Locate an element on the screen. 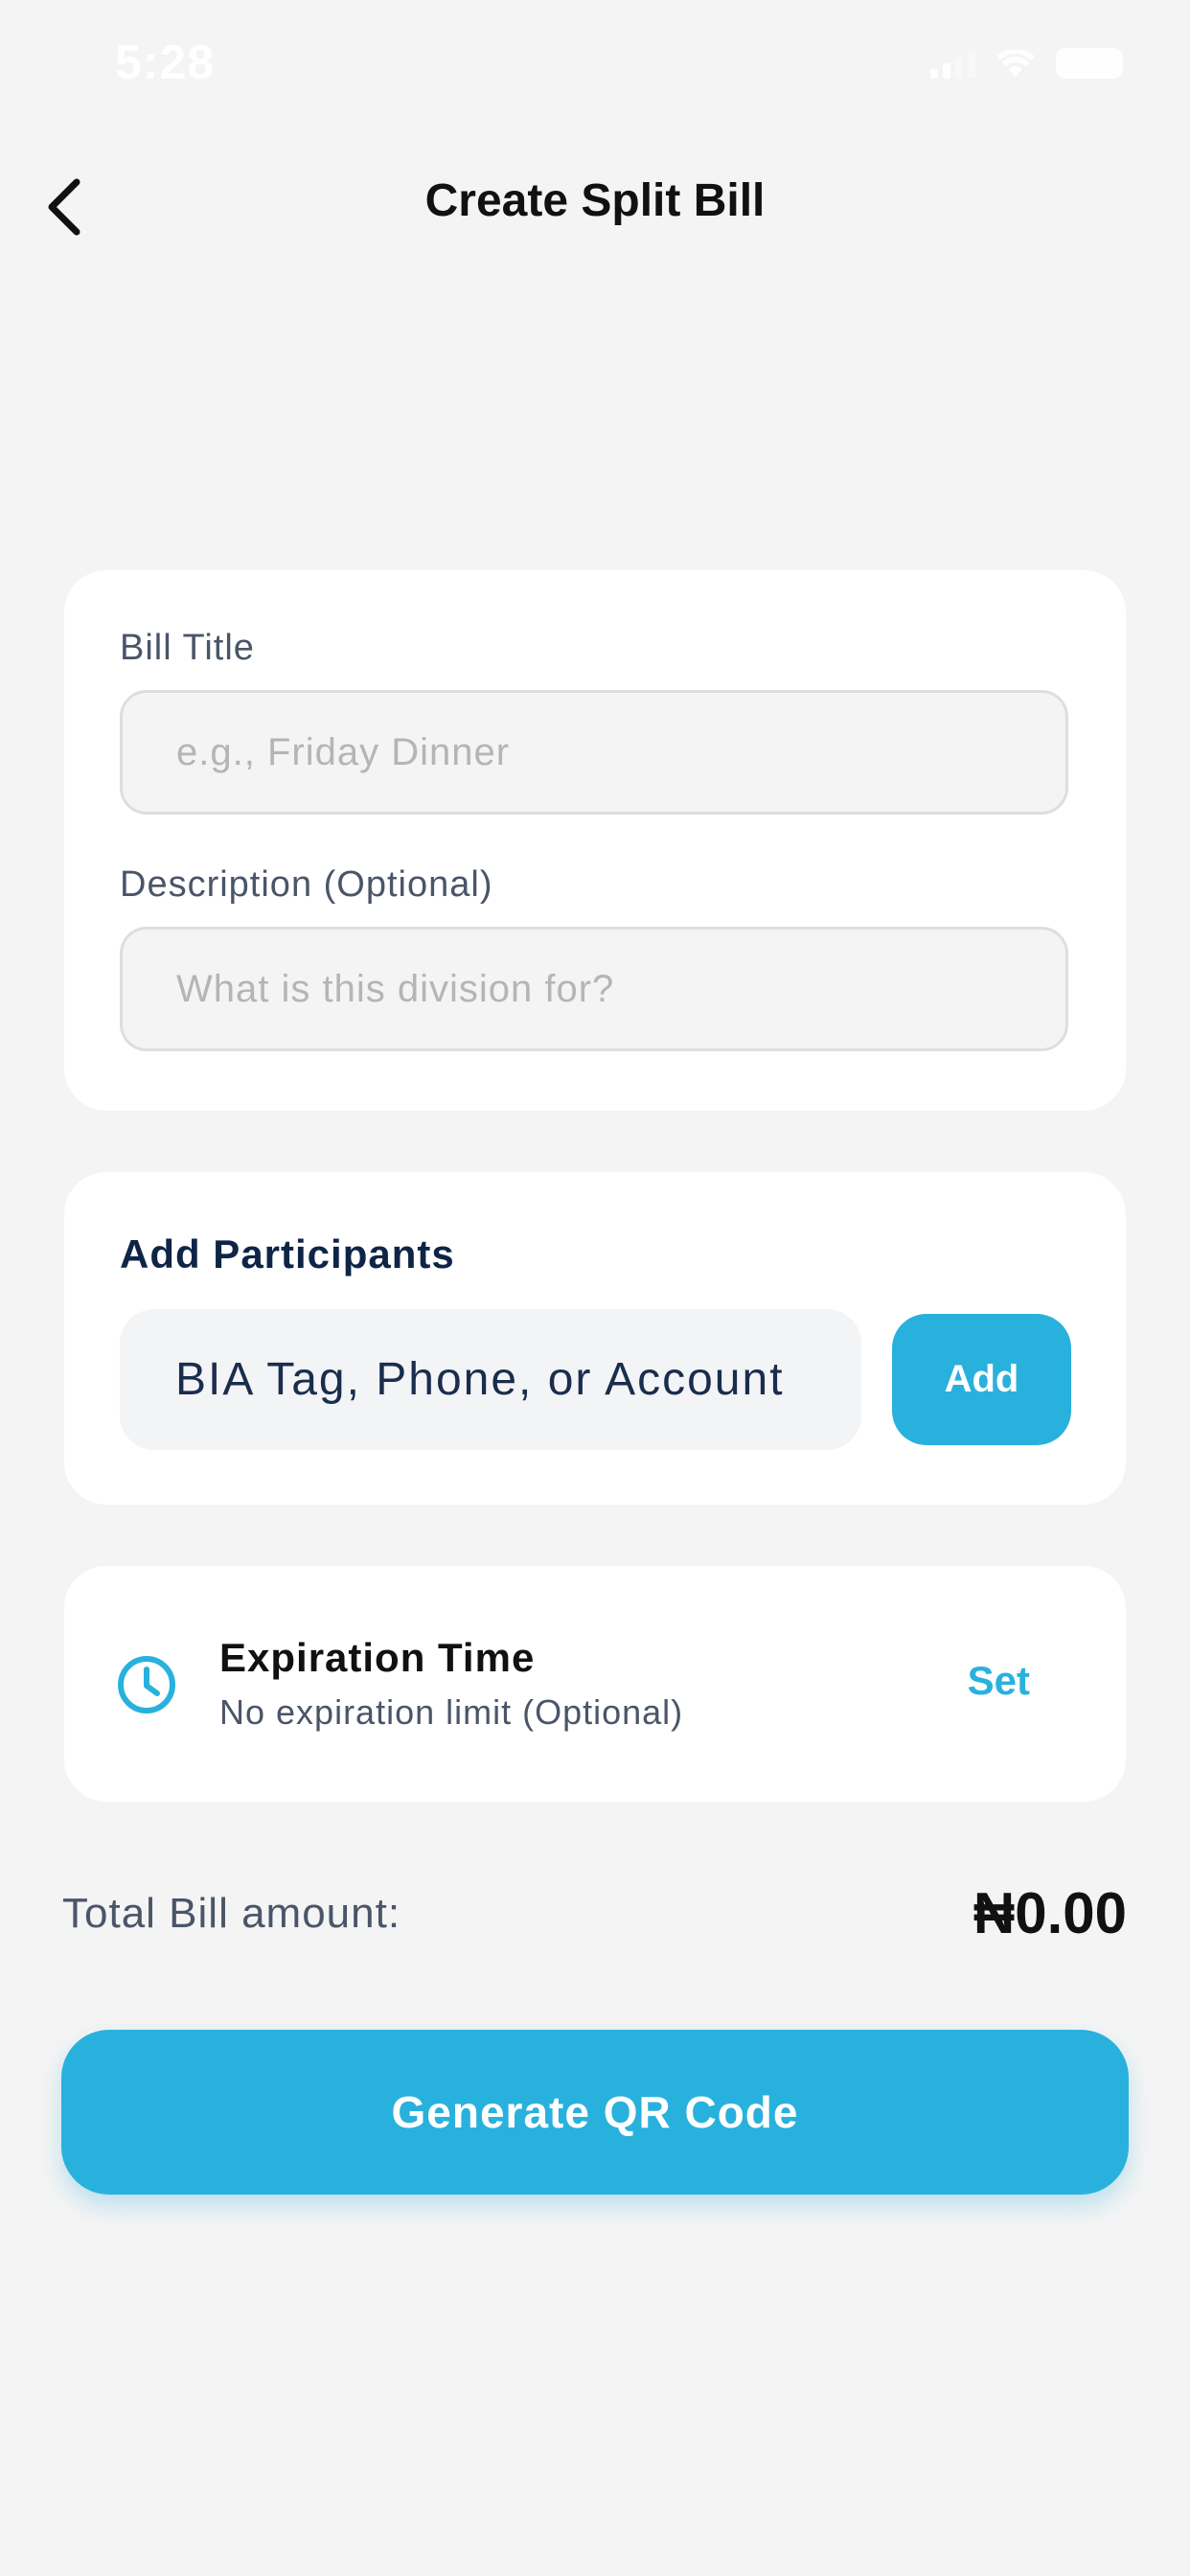 The width and height of the screenshot is (1190, 2576). participants-card: Add Participants Add is located at coordinates (595, 1338).